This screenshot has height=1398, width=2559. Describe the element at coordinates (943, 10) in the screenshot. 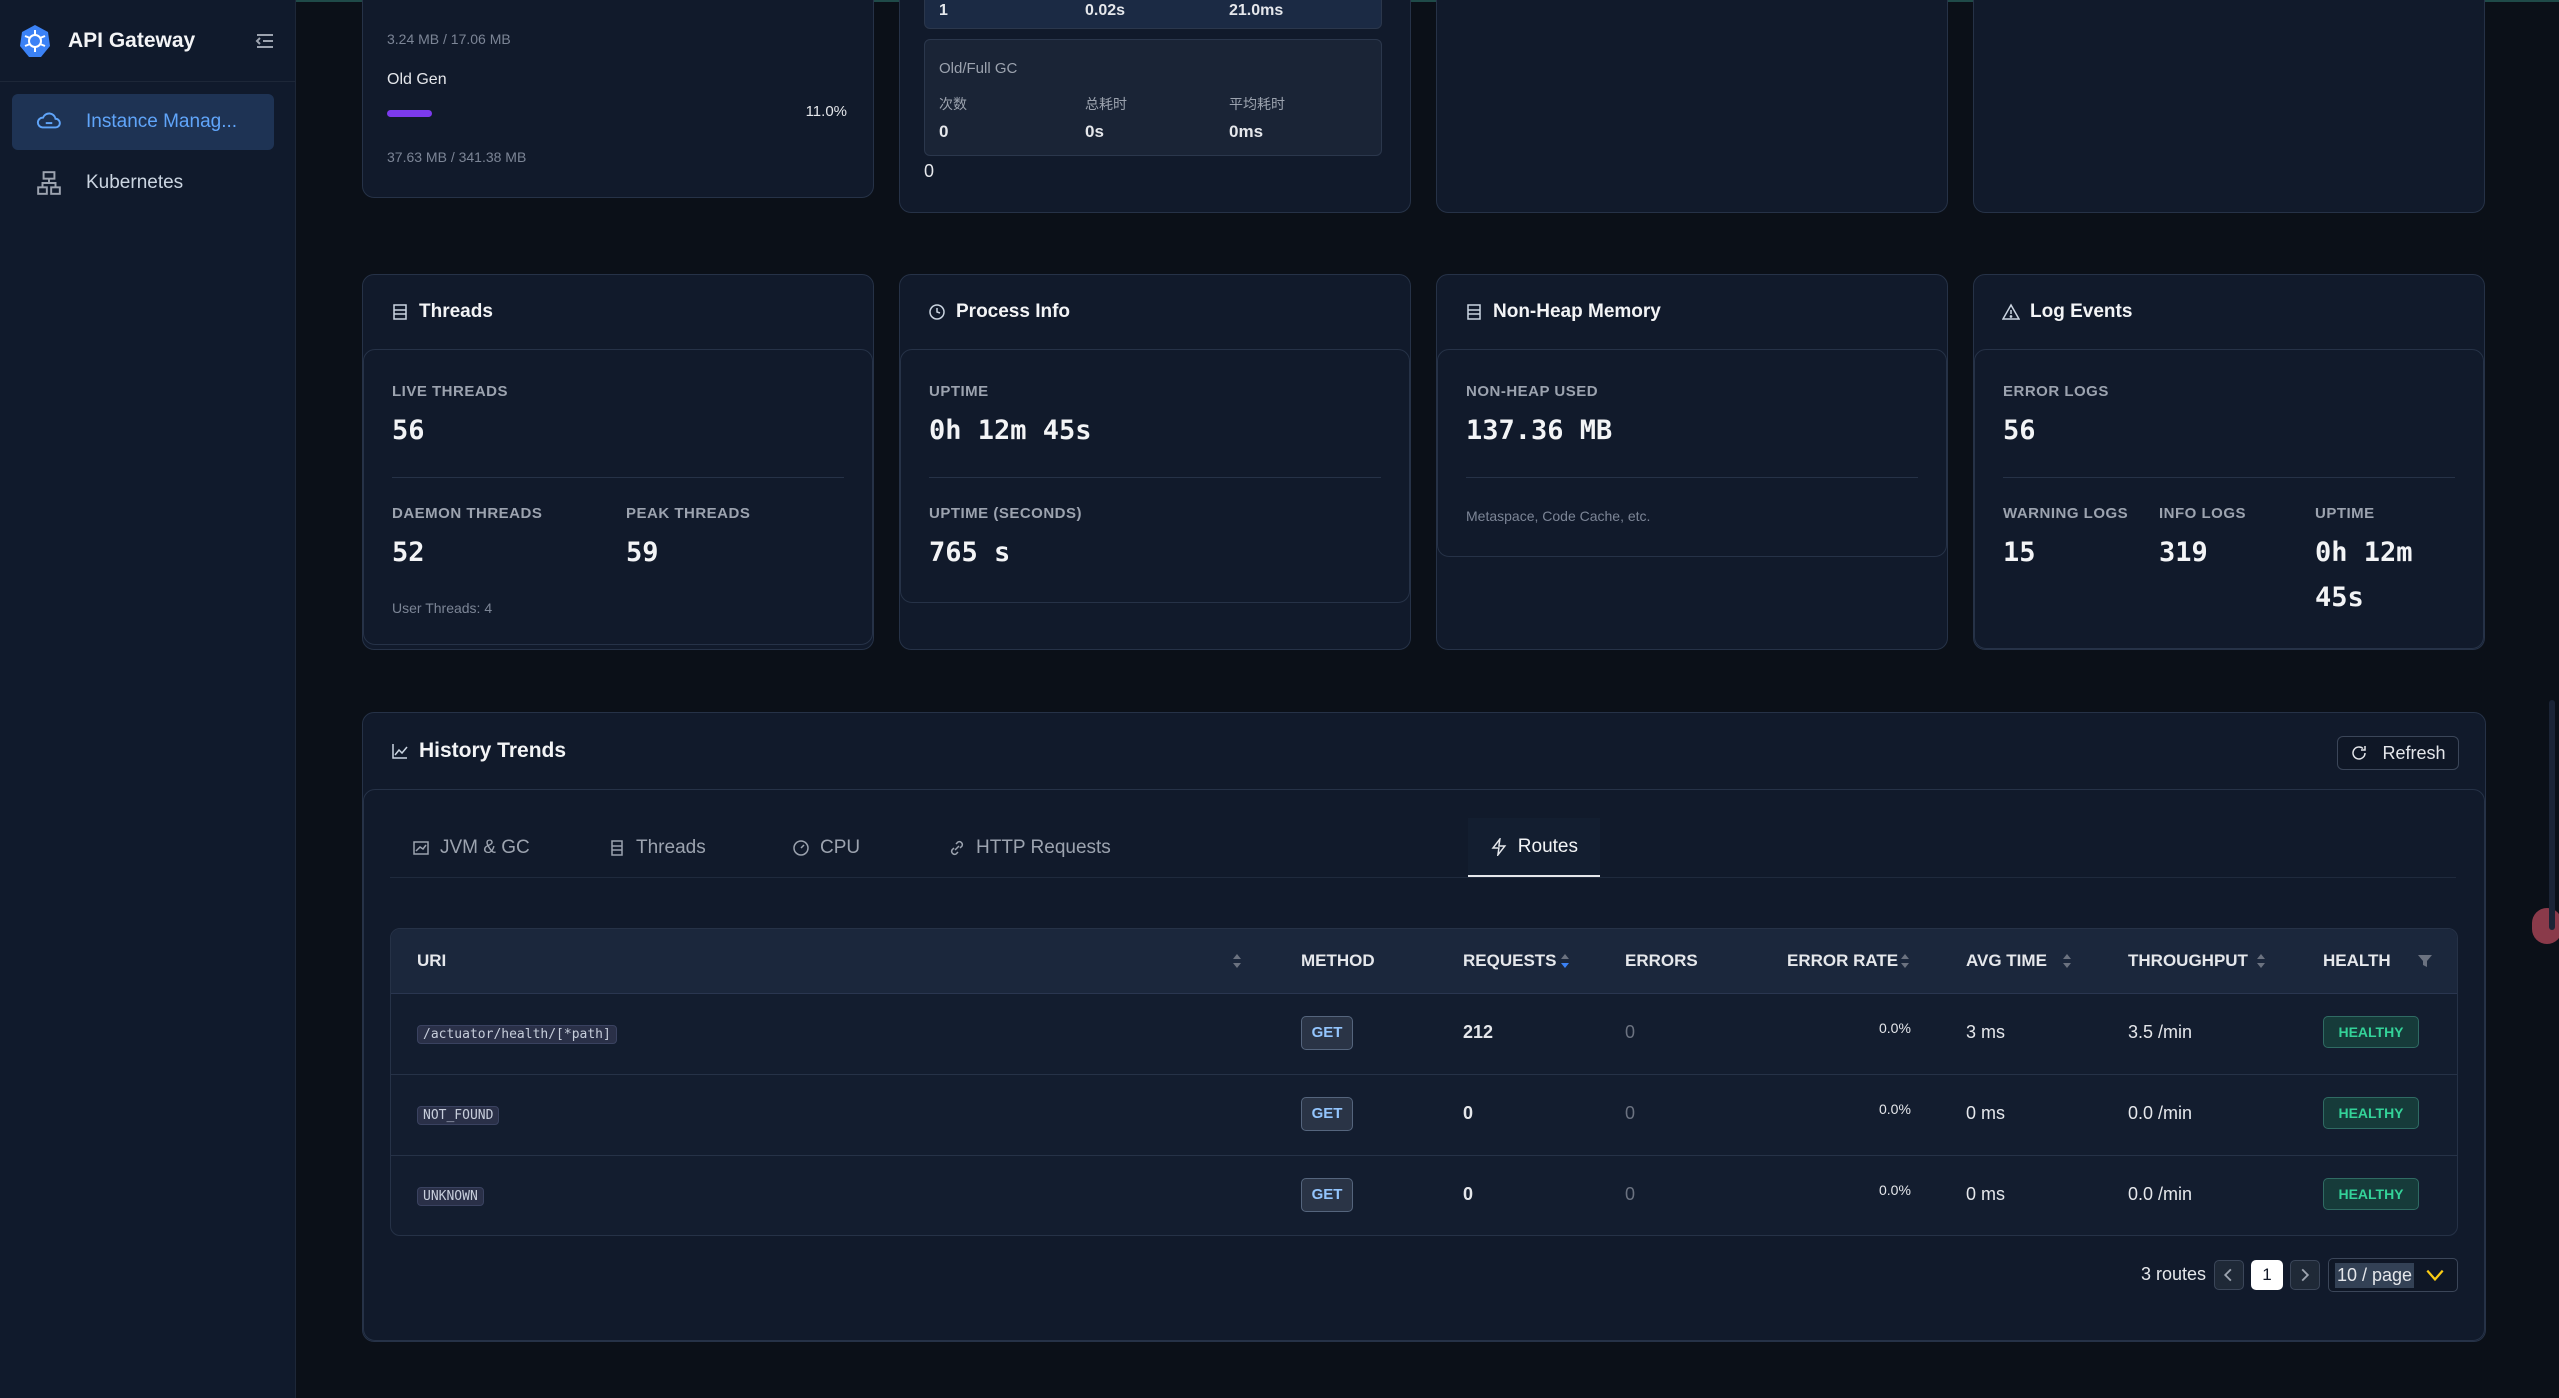

I see `young-gc-count: 1` at that location.